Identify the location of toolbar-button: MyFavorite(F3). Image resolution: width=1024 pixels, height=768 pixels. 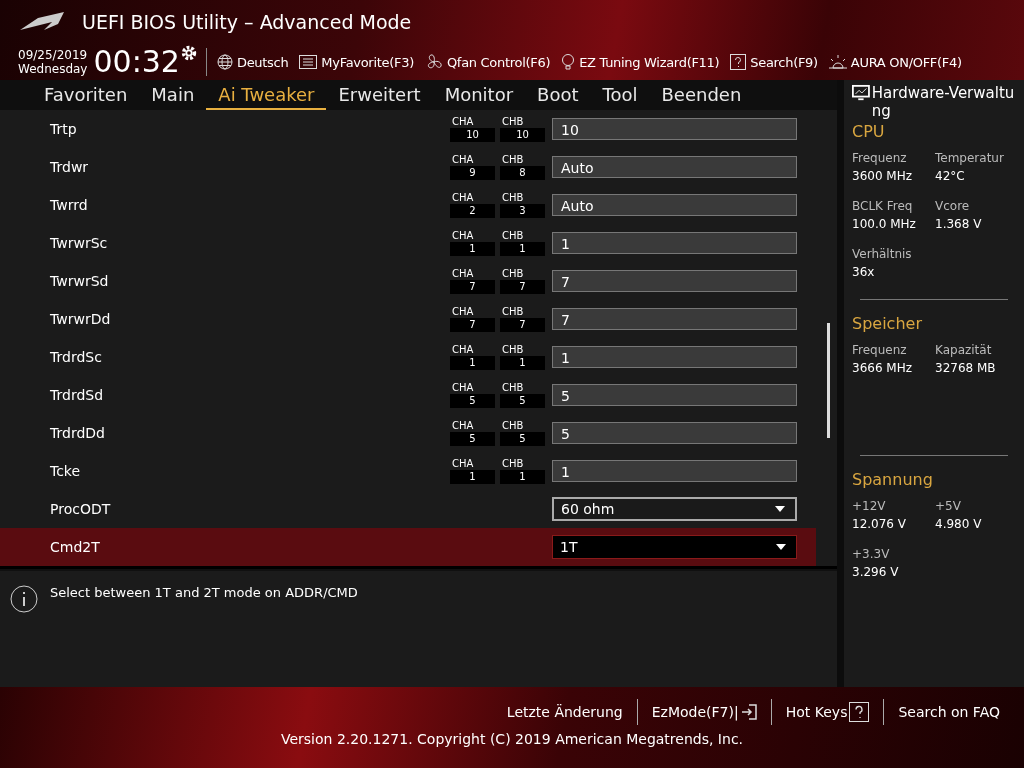
(360, 62).